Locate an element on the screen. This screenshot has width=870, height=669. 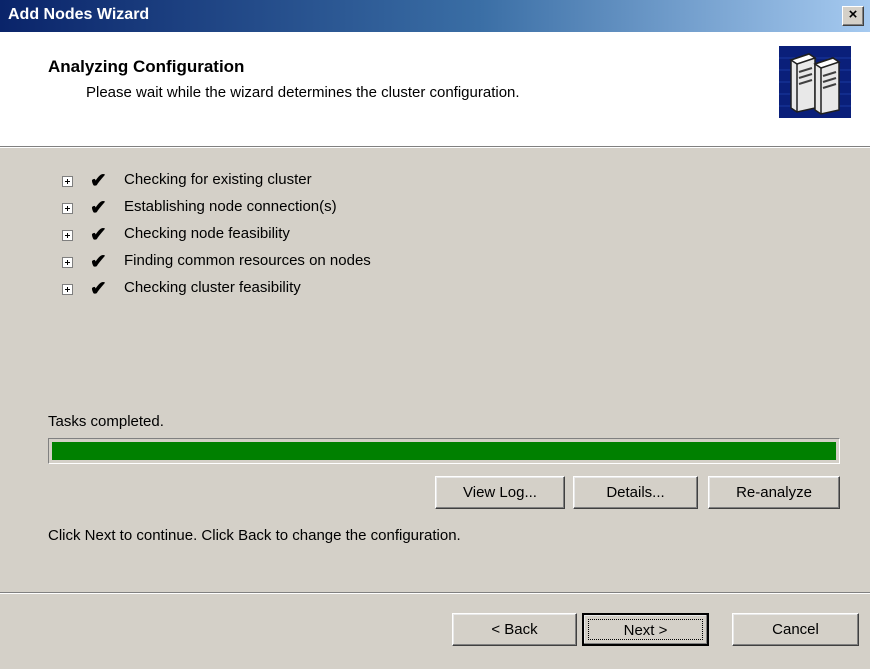
cancel-button: Cancel is located at coordinates (795, 629).